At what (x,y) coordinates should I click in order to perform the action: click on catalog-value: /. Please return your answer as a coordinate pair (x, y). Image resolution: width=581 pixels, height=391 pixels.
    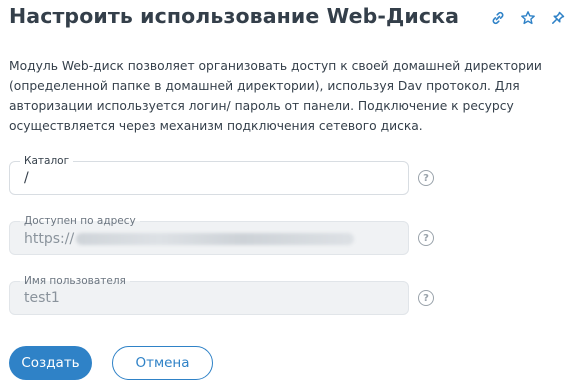
    Looking at the image, I should click on (26, 178).